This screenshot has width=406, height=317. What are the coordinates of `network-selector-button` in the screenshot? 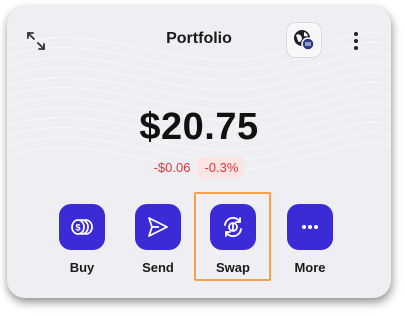 It's located at (304, 40).